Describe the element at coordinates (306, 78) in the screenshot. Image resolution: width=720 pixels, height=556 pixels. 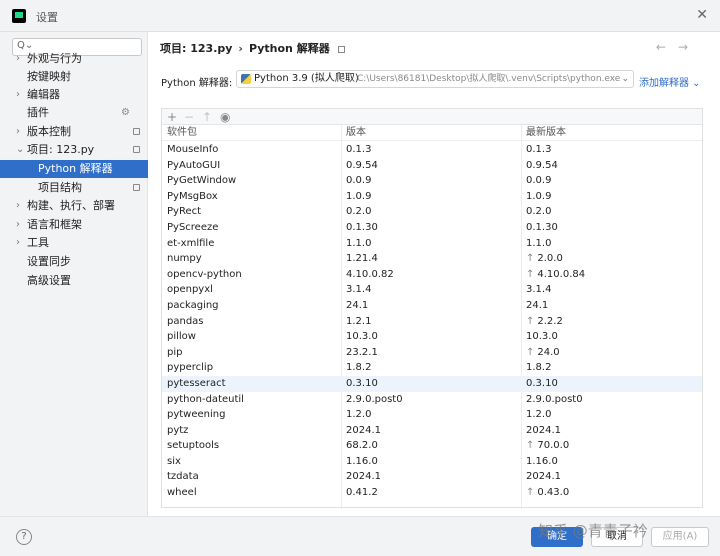
I see `interpreter-name: Python 3.9 (拟人爬取)` at that location.